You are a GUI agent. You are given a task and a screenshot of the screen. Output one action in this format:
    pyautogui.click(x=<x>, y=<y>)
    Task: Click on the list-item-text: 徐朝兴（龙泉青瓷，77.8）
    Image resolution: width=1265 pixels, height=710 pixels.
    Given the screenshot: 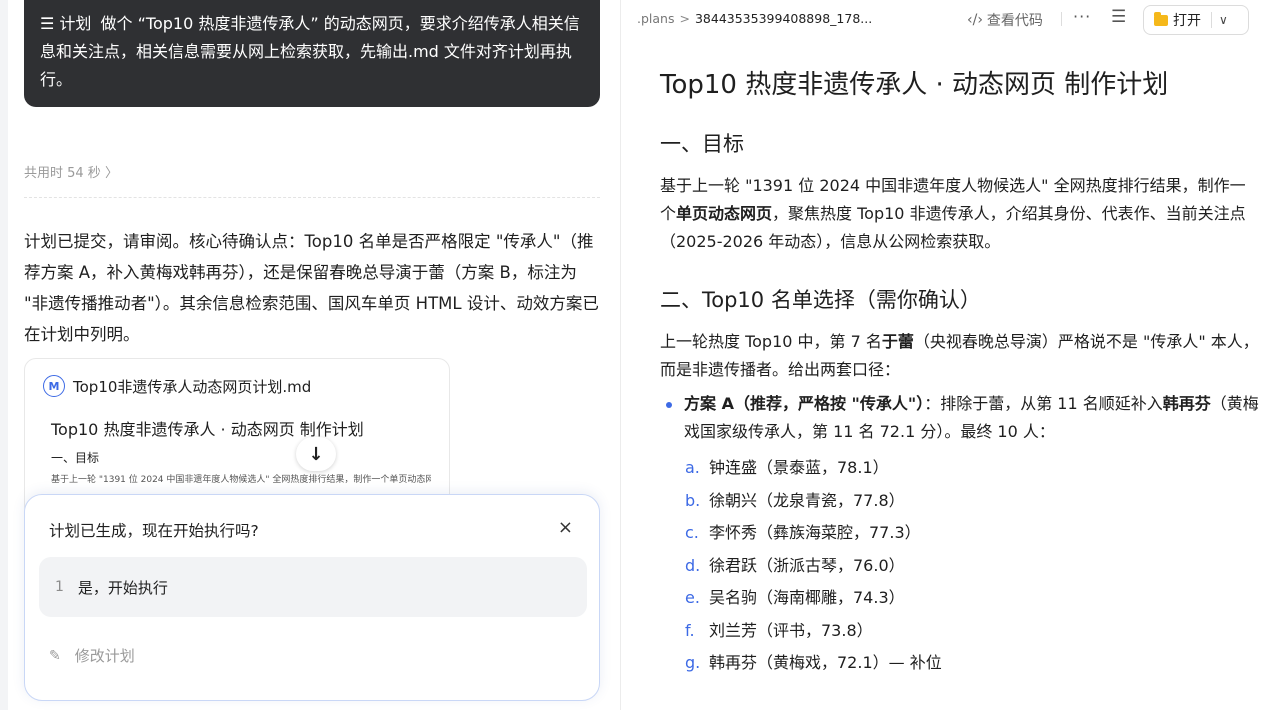 What is the action you would take?
    pyautogui.click(x=807, y=500)
    